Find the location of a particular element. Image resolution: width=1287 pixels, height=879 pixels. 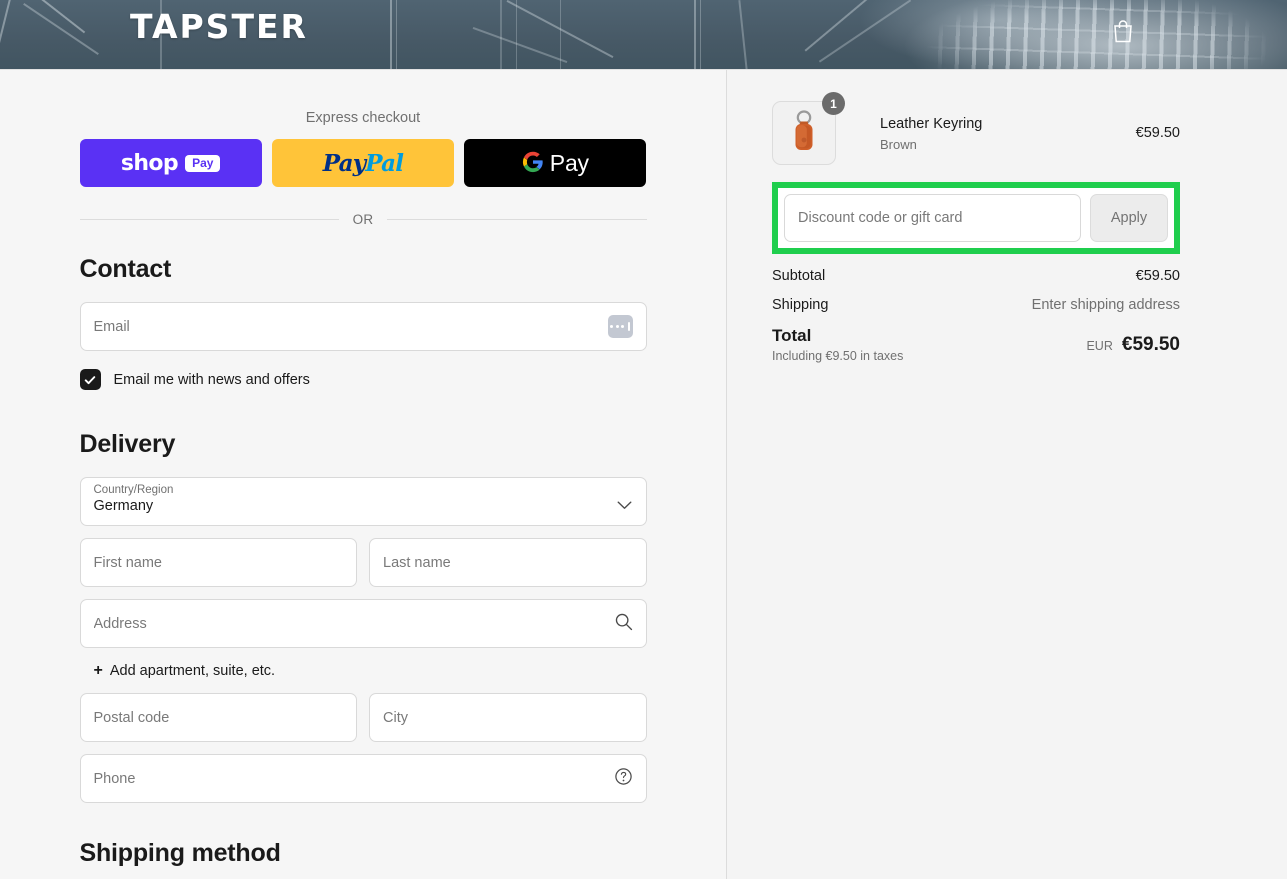

postal-code-field is located at coordinates (218, 717).